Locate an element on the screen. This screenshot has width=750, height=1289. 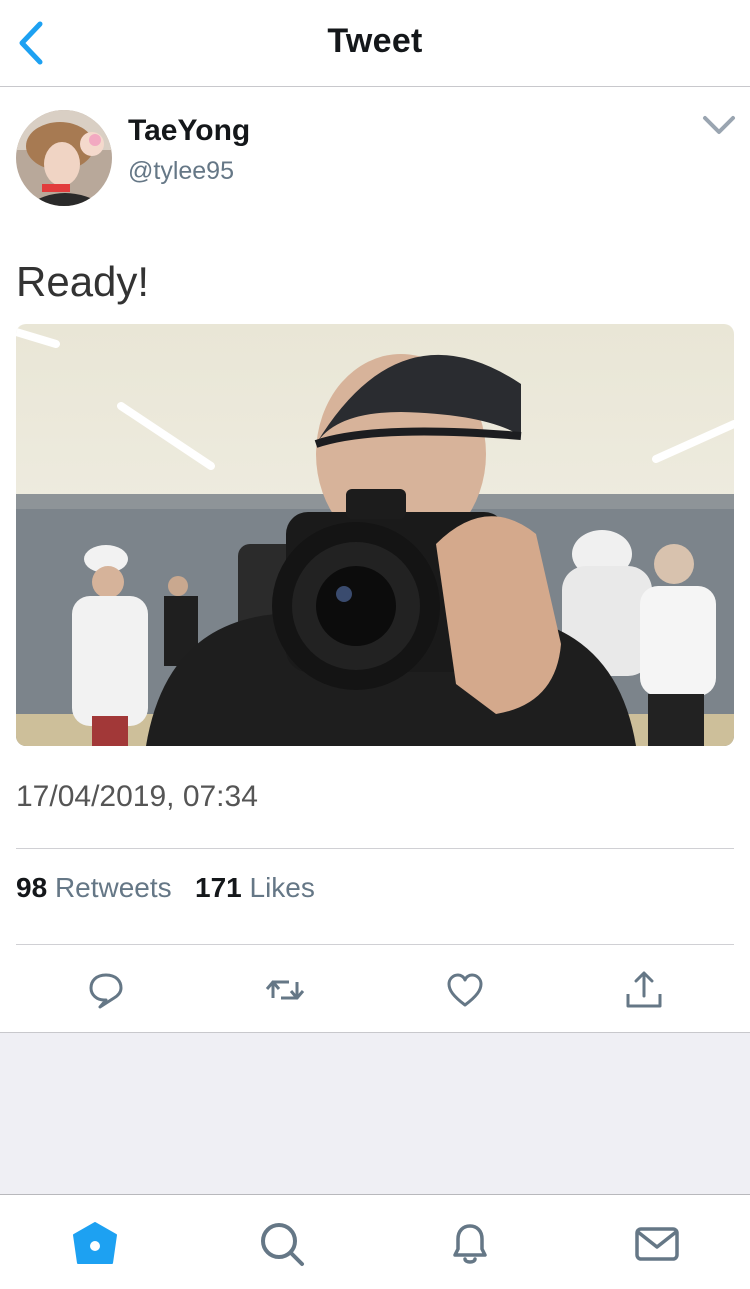
tweet-stats: 98 Retweets 171 Likes is located at coordinates (165, 888).